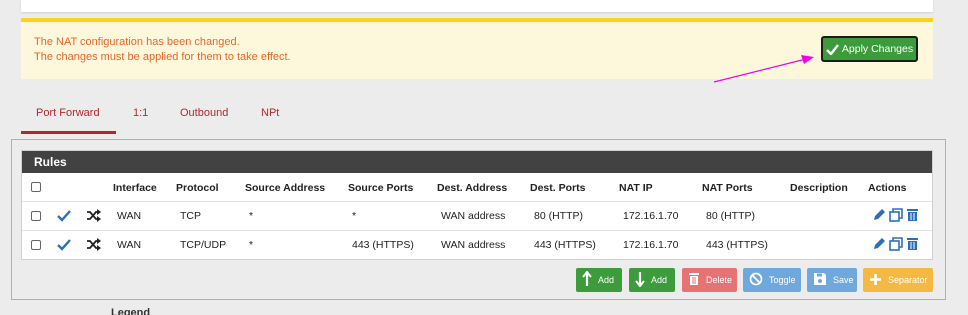 This screenshot has height=315, width=968. I want to click on header-nat-ports: NAT Ports, so click(727, 188).